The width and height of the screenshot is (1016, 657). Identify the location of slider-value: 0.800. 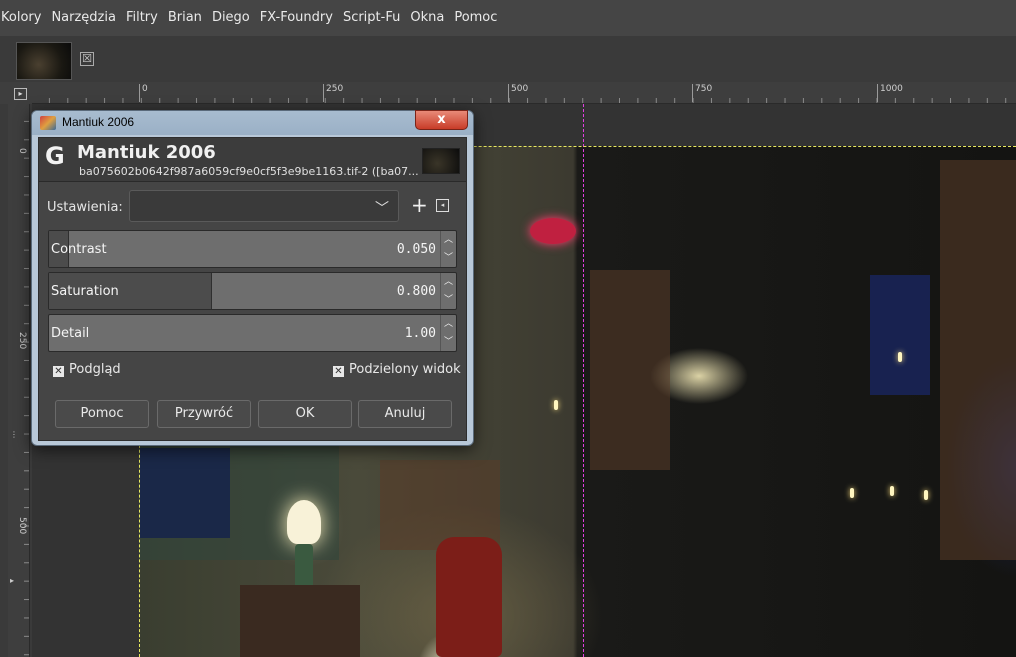
(416, 291).